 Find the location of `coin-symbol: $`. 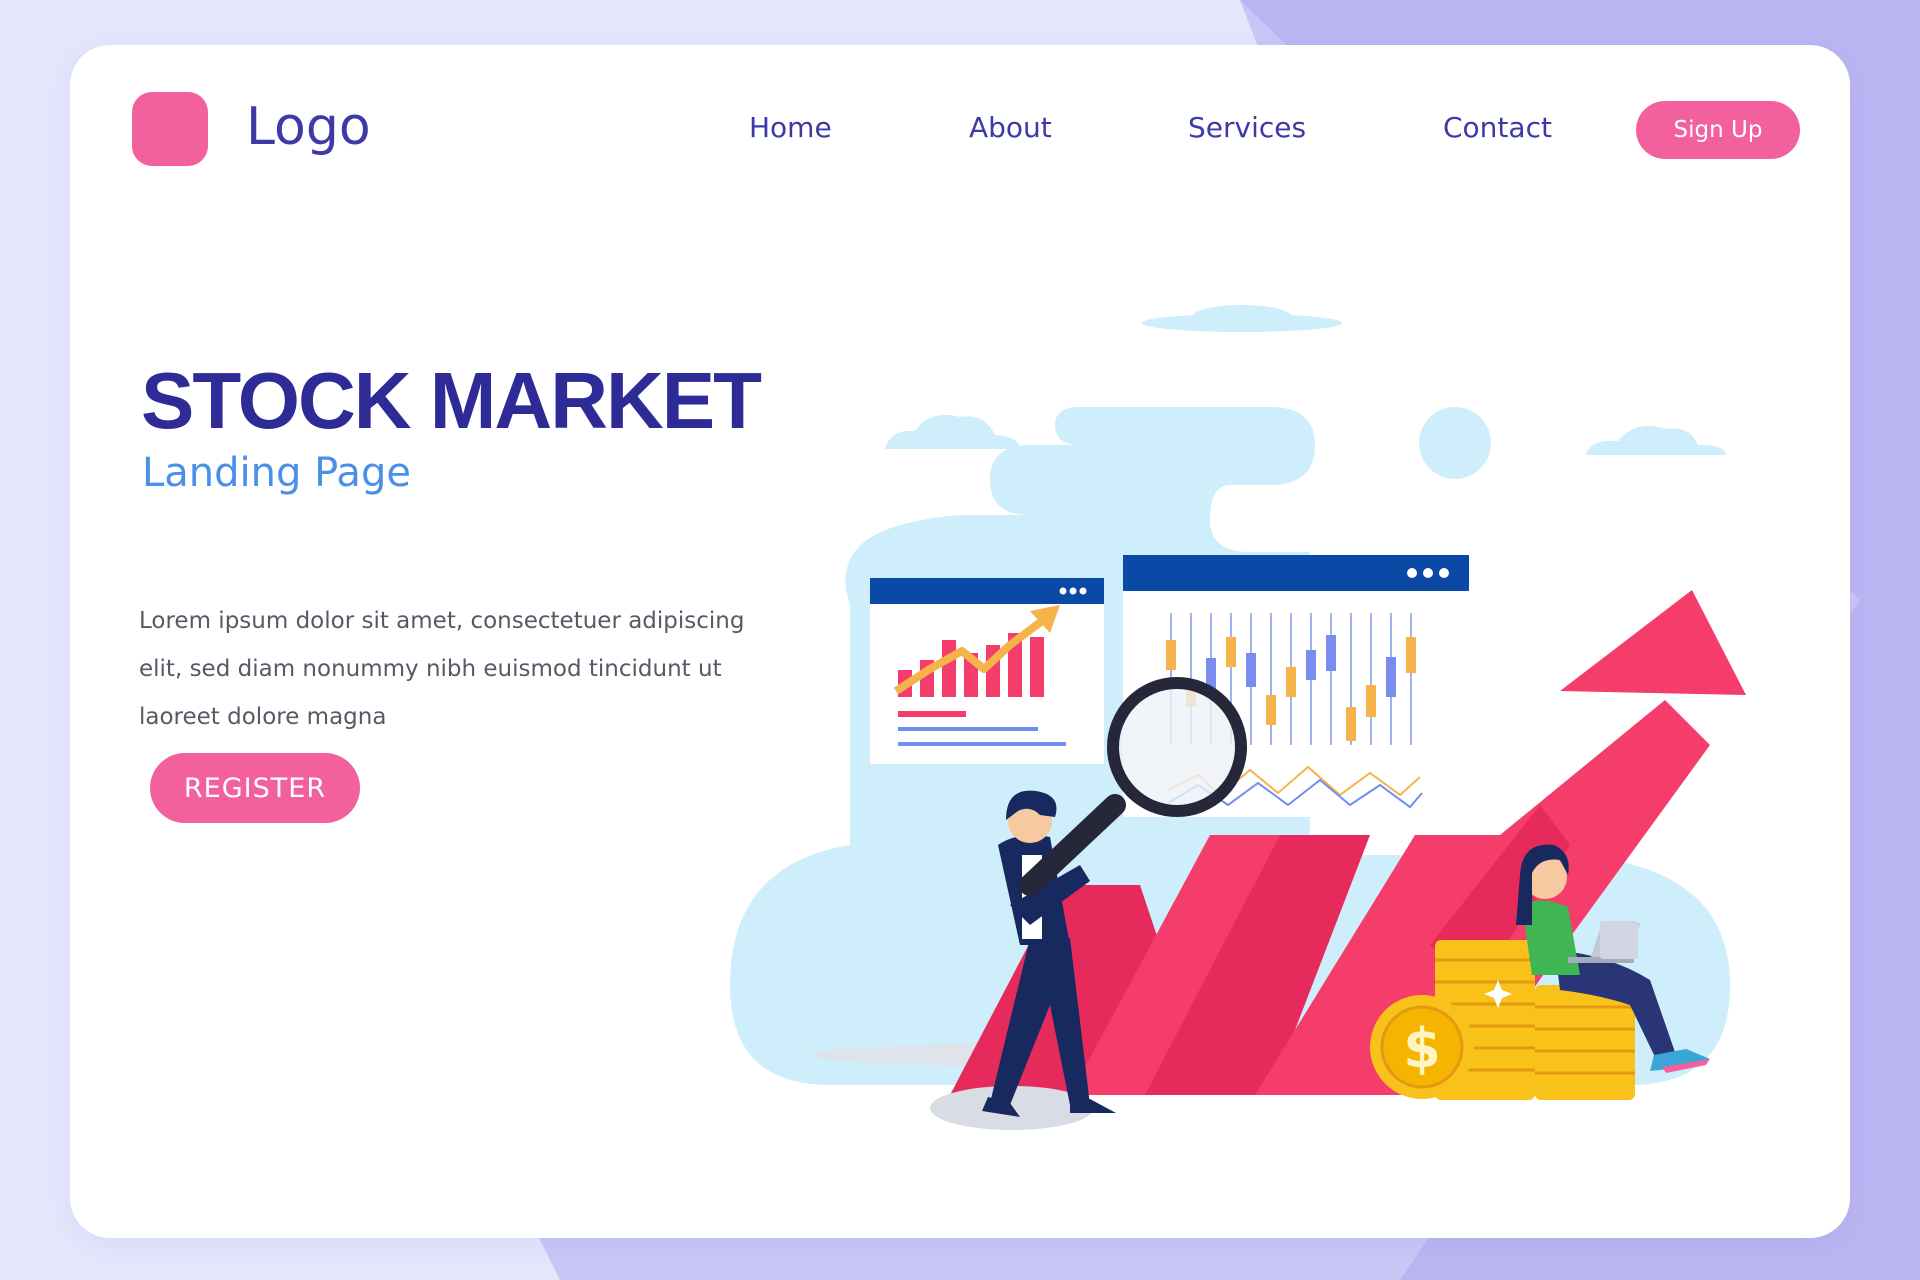

coin-symbol: $ is located at coordinates (1422, 1048).